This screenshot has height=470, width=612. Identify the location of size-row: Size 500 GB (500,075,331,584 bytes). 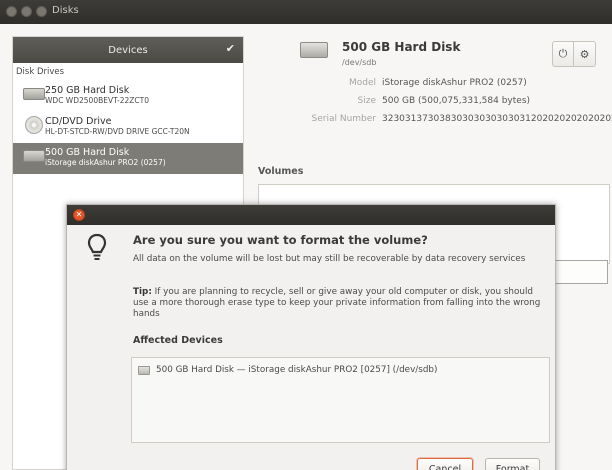
(434, 103).